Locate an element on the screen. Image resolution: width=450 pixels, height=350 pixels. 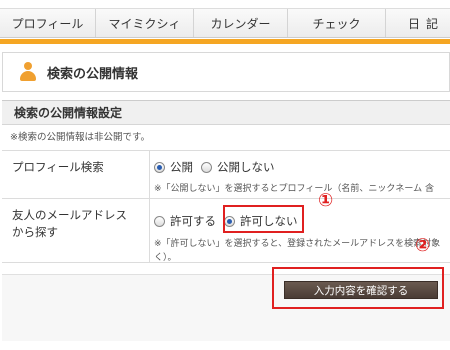
section-note: ※検索の公開情報は非公開です。 is located at coordinates (226, 138).